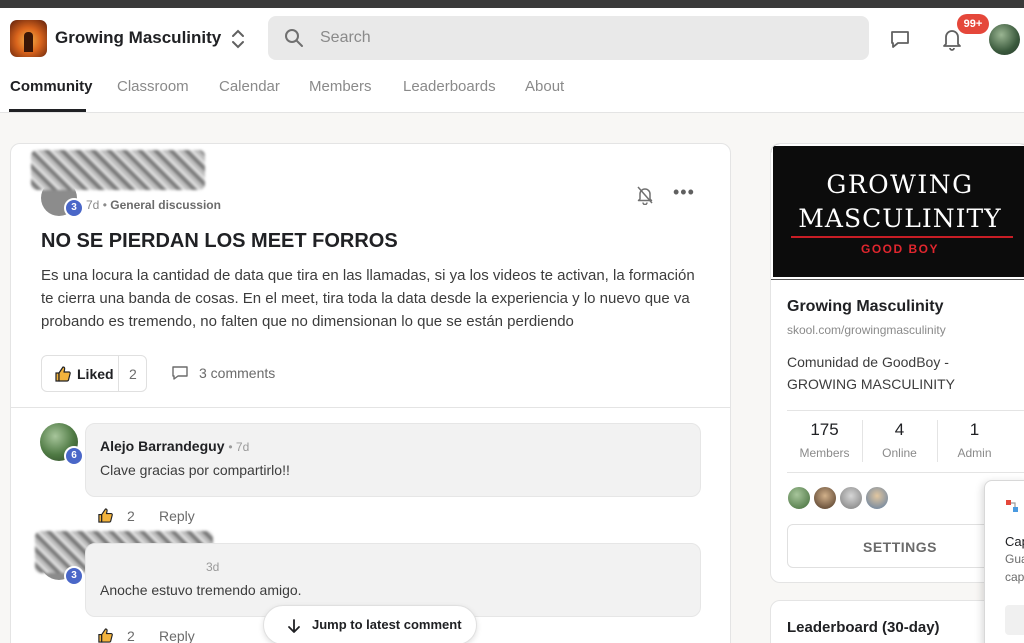 This screenshot has width=1024, height=643. What do you see at coordinates (905, 472) in the screenshot?
I see `stats-divider-bottom` at bounding box center [905, 472].